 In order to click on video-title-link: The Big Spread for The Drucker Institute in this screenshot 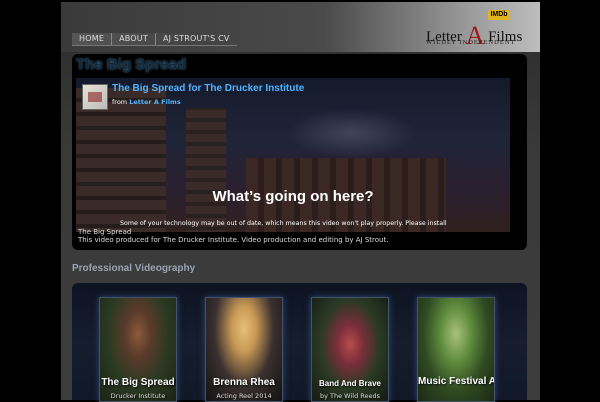, I will do `click(208, 88)`.